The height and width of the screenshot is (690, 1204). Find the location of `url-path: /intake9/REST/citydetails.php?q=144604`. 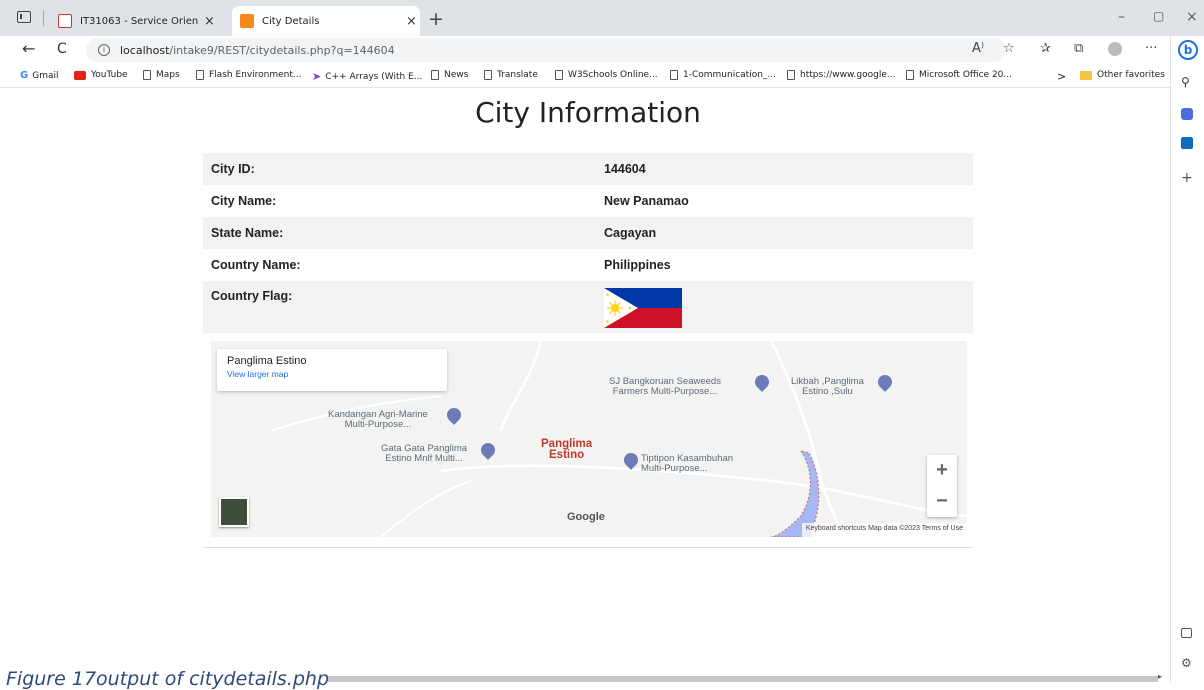

url-path: /intake9/REST/citydetails.php?q=144604 is located at coordinates (282, 50).